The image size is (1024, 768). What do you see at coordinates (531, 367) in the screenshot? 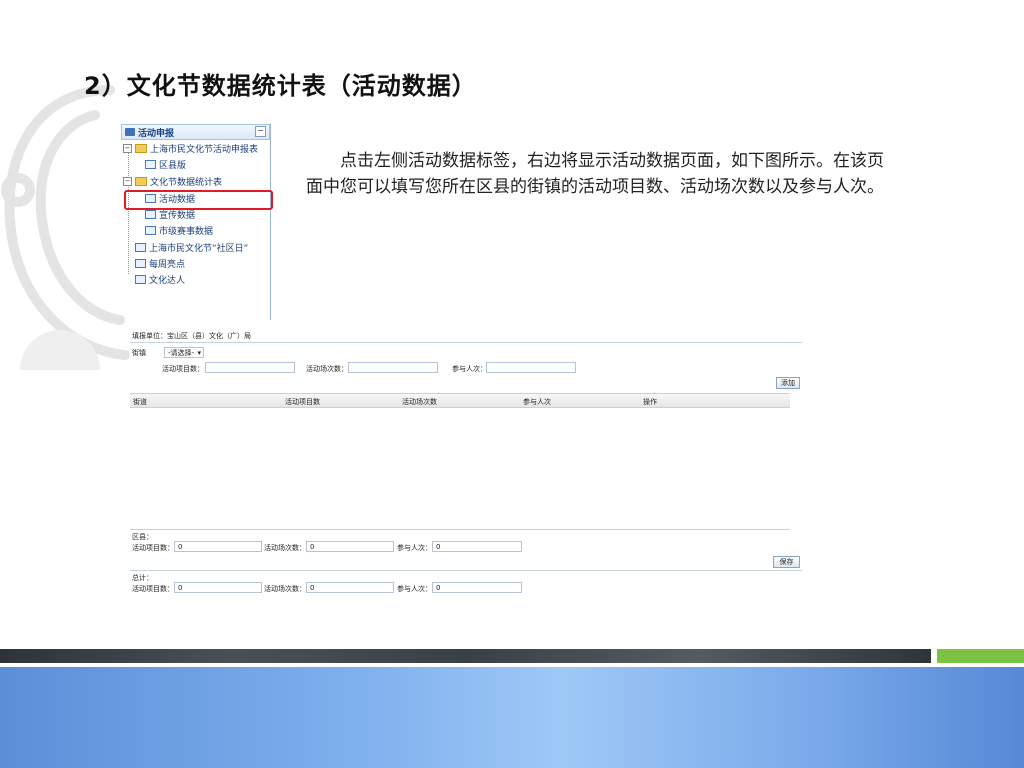
I see `participants-input` at bounding box center [531, 367].